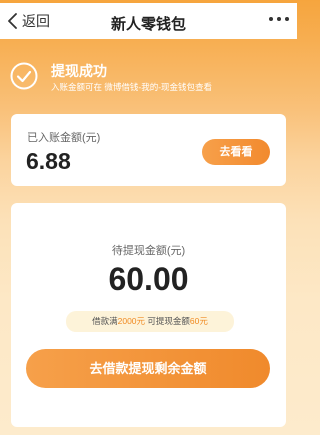  I want to click on more-dots-icon, so click(279, 19).